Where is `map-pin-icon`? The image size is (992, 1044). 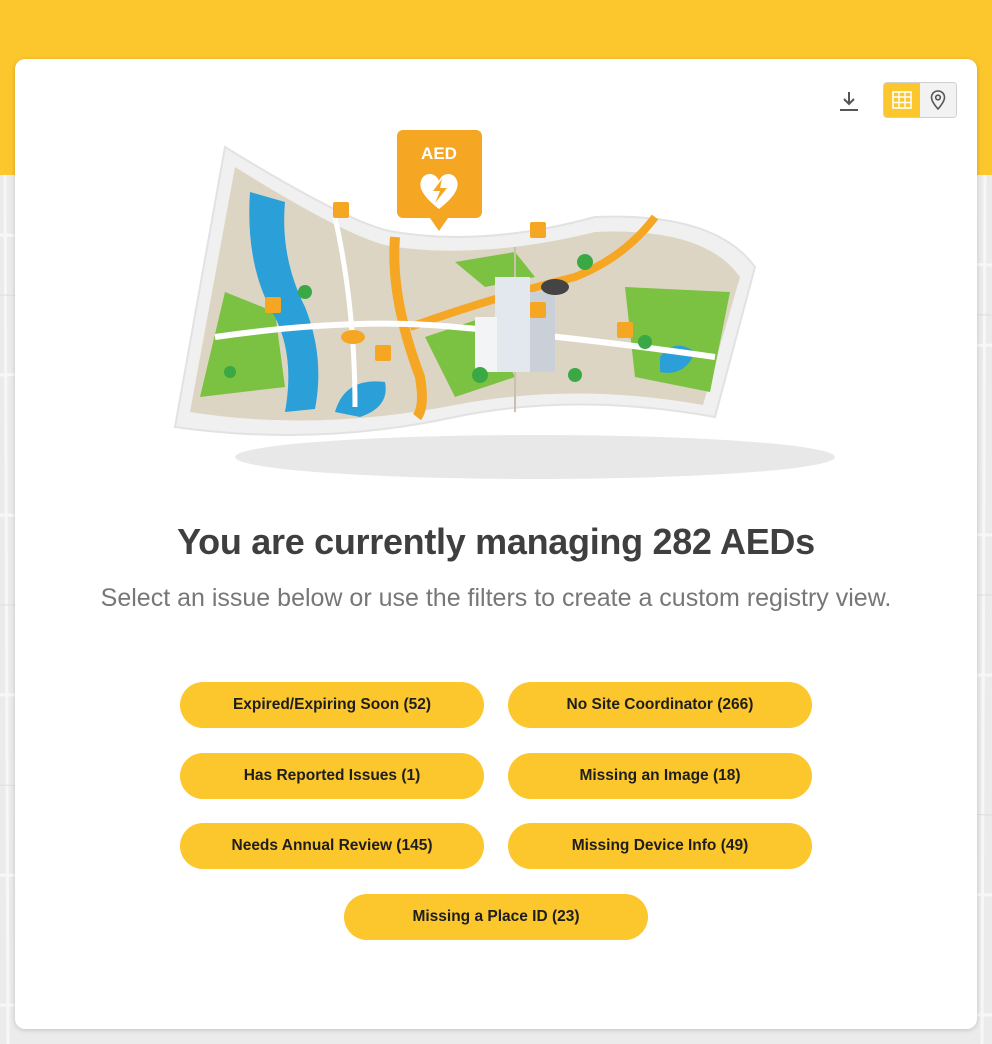 map-pin-icon is located at coordinates (938, 100).